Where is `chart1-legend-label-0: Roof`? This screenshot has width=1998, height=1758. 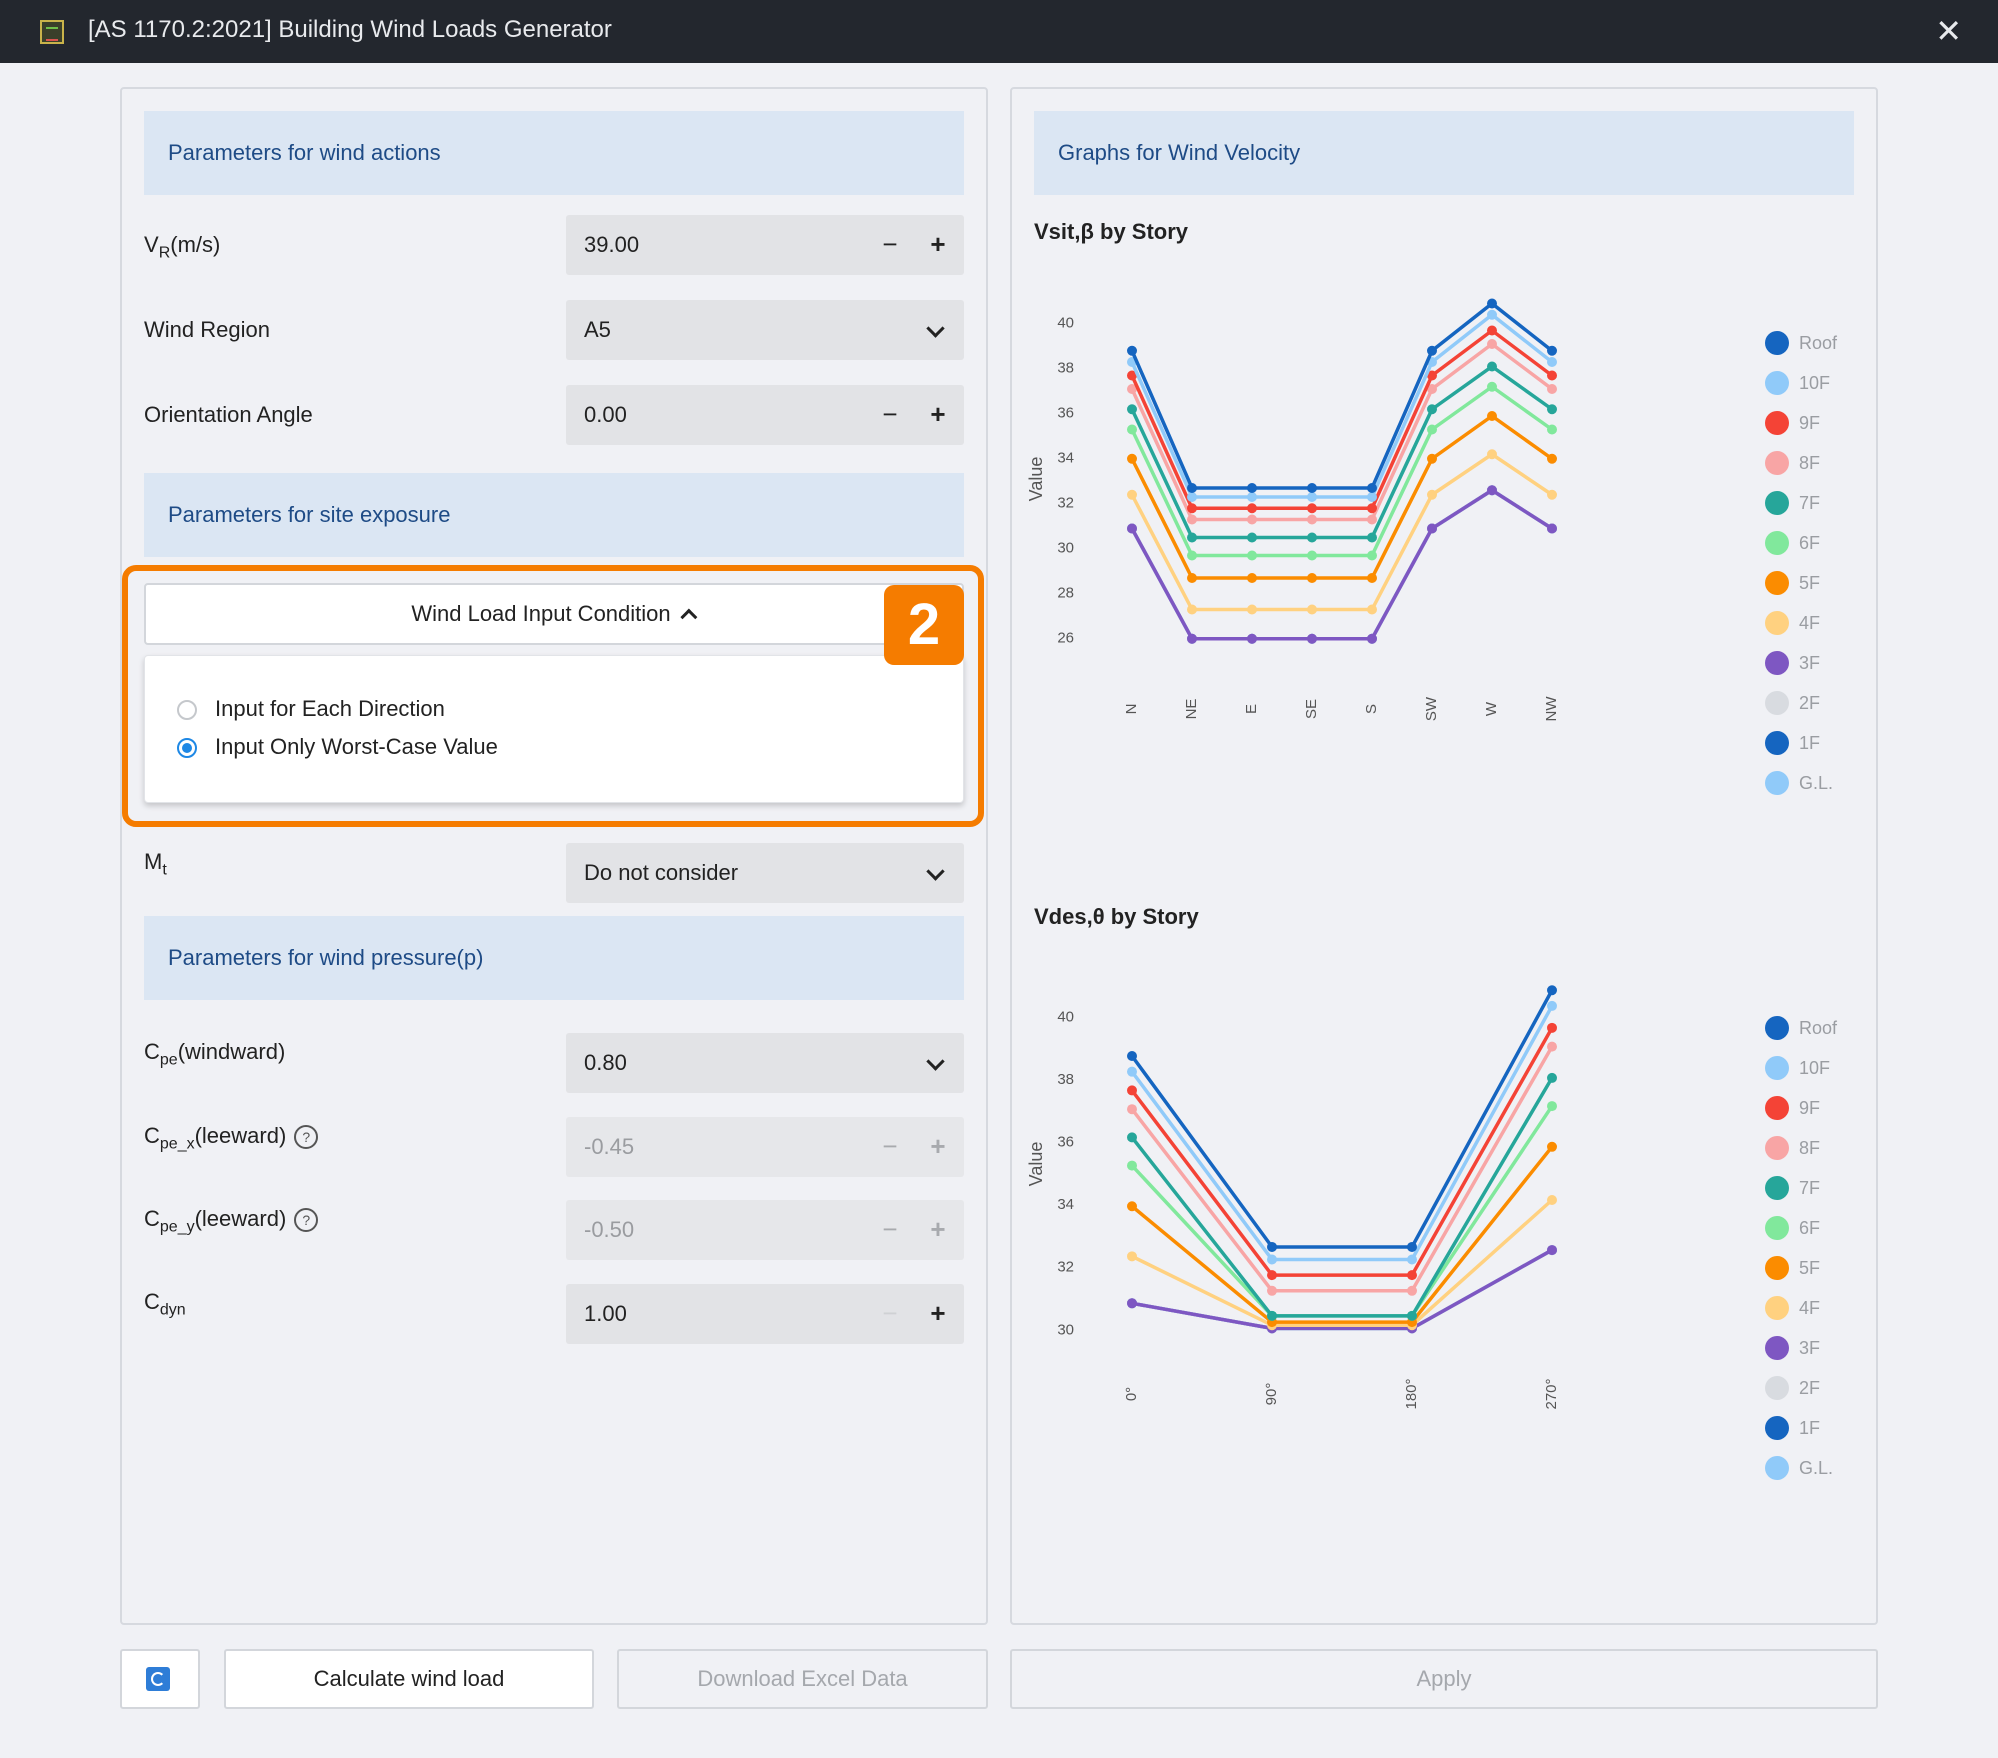
chart1-legend-label-0: Roof is located at coordinates (1818, 343).